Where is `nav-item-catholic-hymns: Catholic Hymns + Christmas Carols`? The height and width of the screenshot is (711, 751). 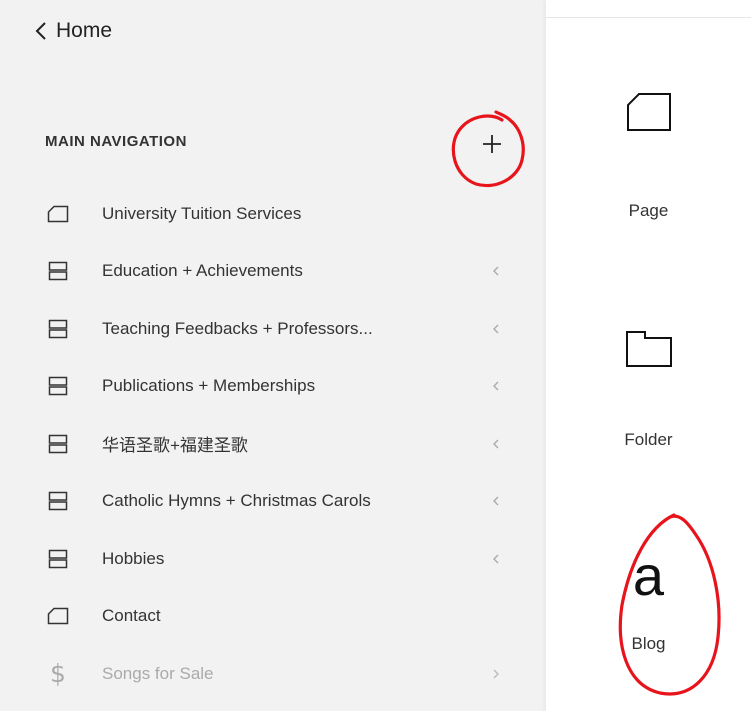 nav-item-catholic-hymns: Catholic Hymns + Christmas Carols is located at coordinates (265, 502).